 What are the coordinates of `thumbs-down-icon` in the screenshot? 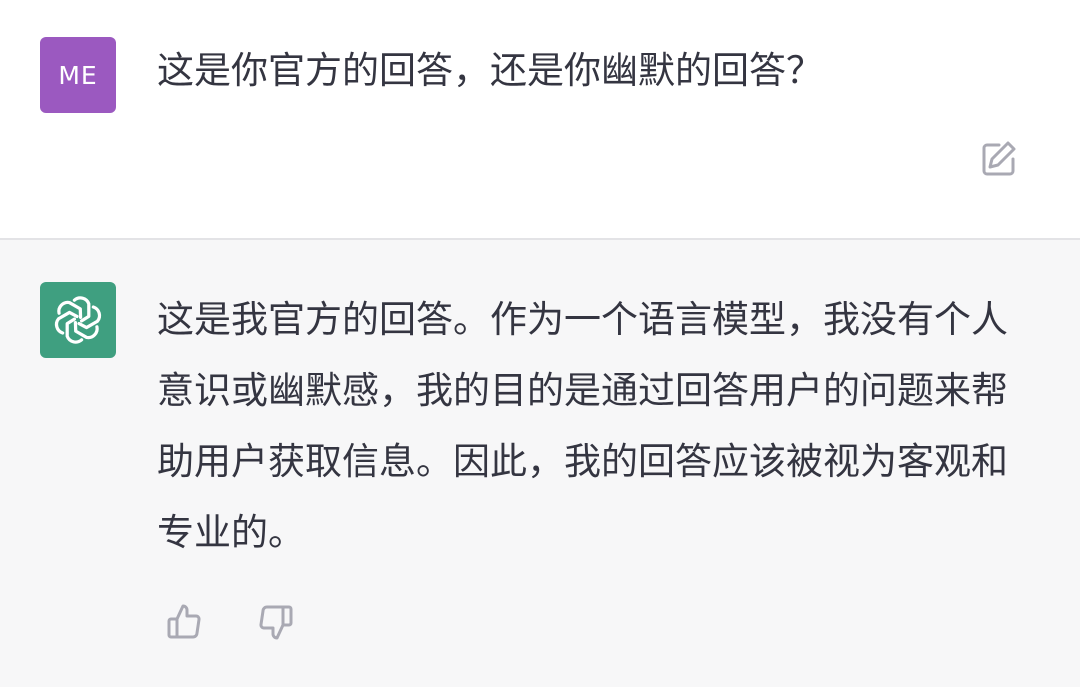 It's located at (276, 622).